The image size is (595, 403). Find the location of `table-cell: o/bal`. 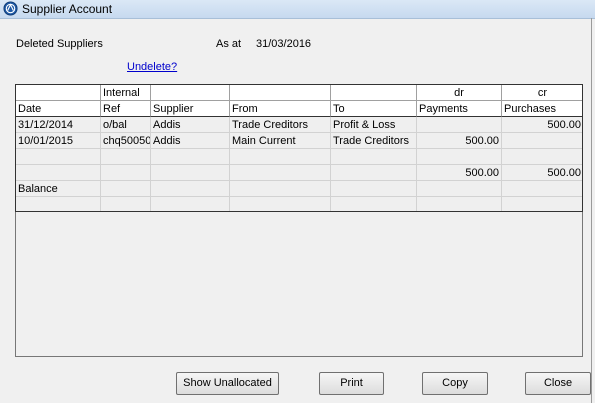

table-cell: o/bal is located at coordinates (126, 125).